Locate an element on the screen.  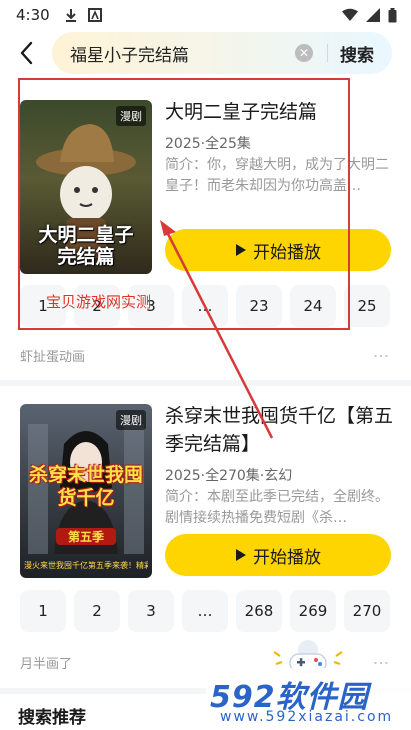
episode-chip: 25 is located at coordinates (367, 306).